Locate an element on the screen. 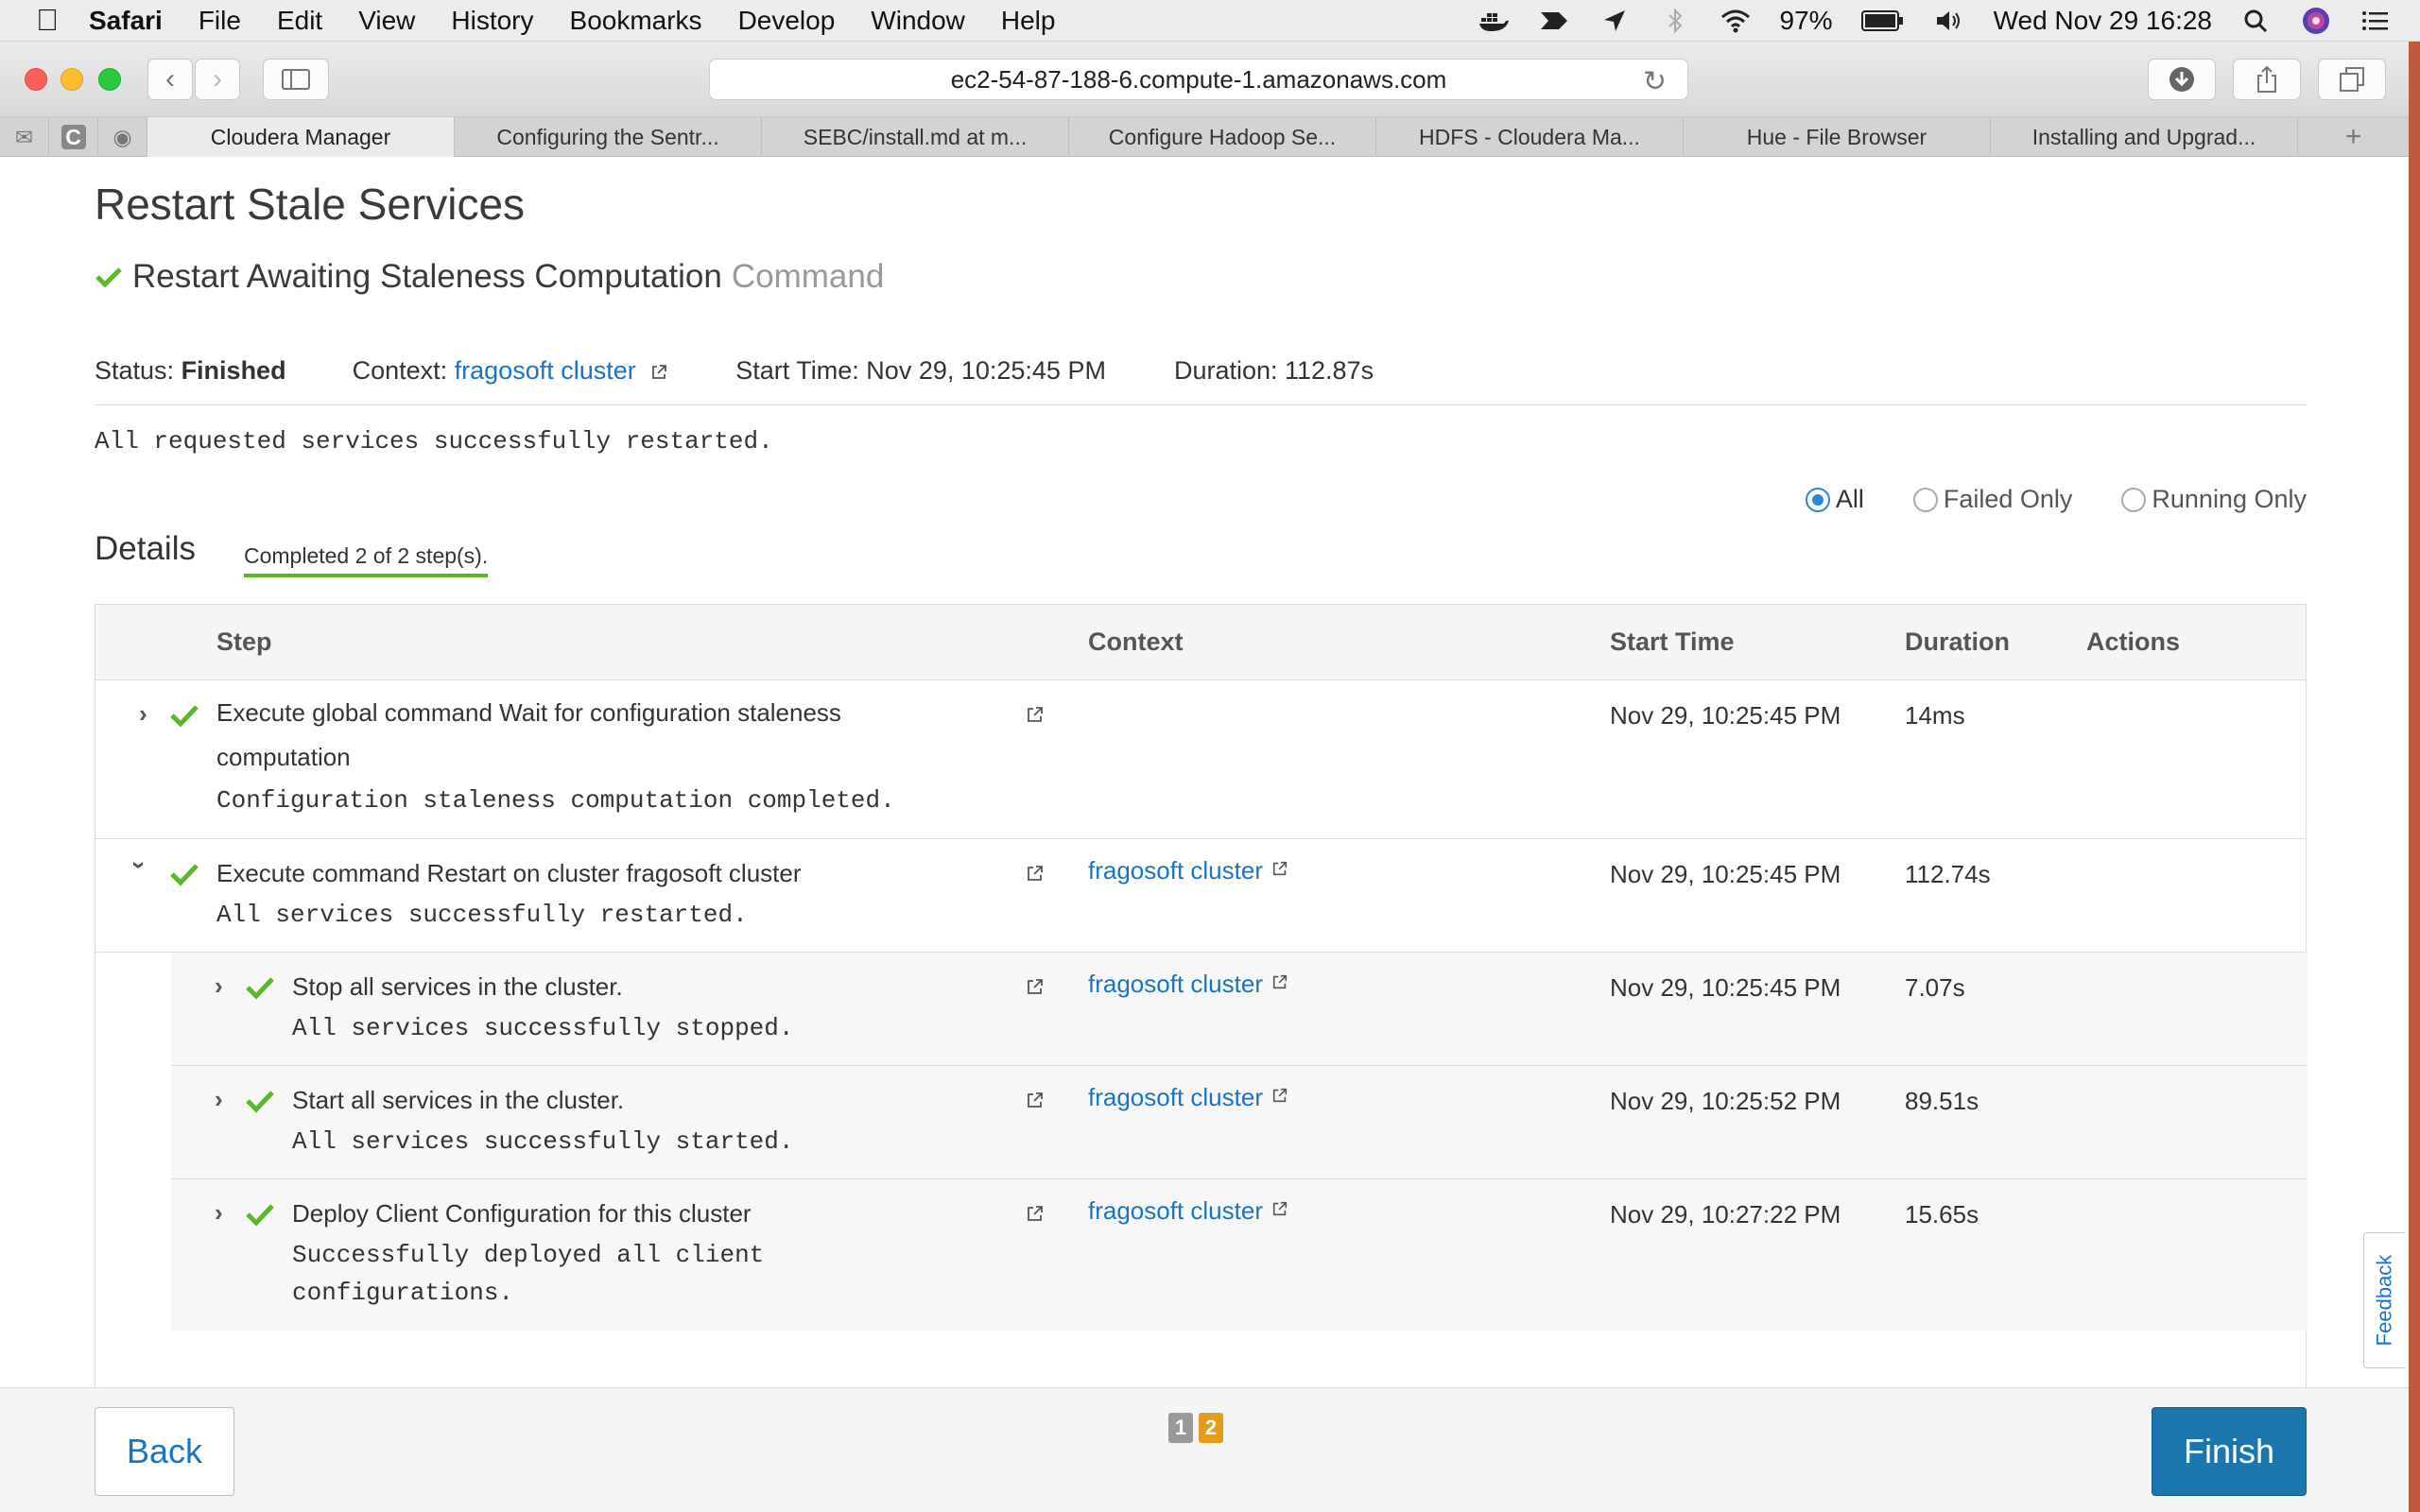 The image size is (2420, 1512). menu-bookmarks: Bookmarks is located at coordinates (636, 21).